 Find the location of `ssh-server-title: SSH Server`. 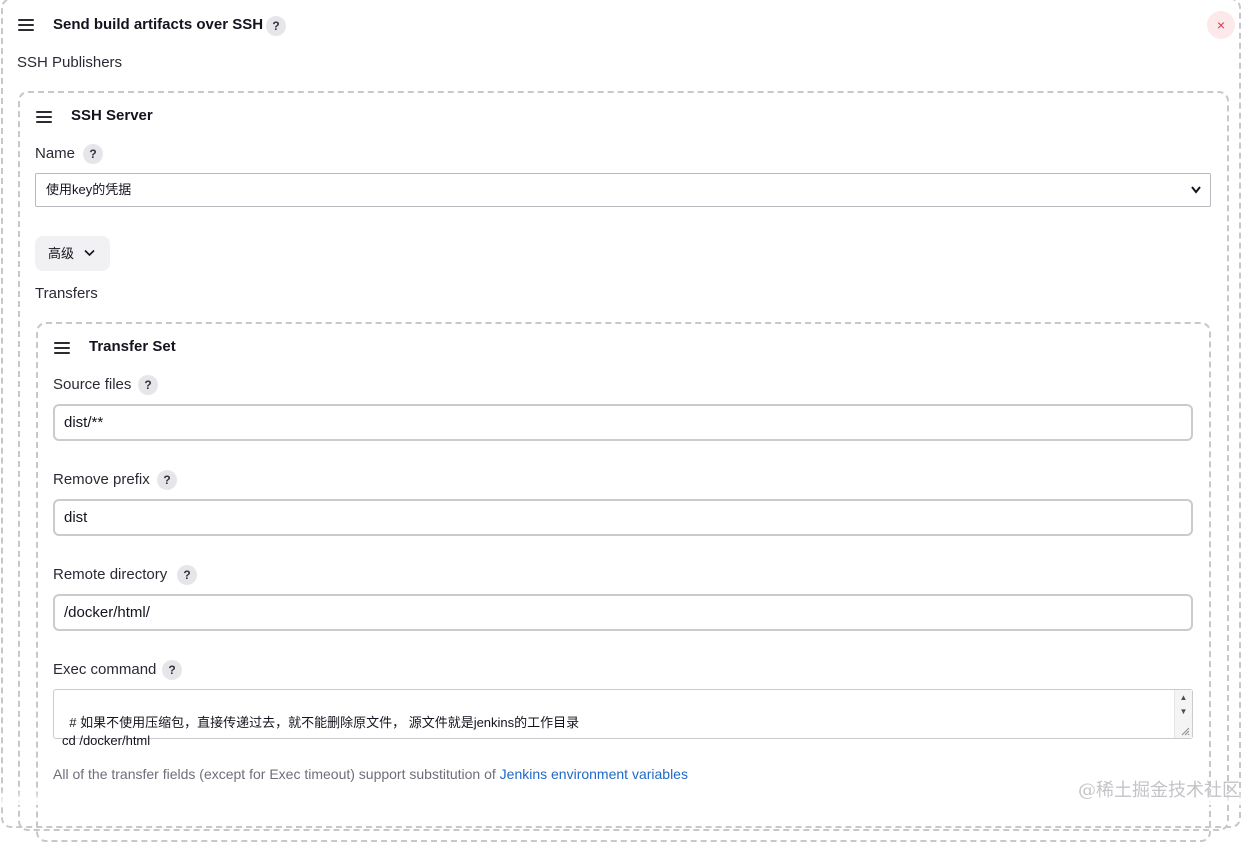

ssh-server-title: SSH Server is located at coordinates (112, 115).